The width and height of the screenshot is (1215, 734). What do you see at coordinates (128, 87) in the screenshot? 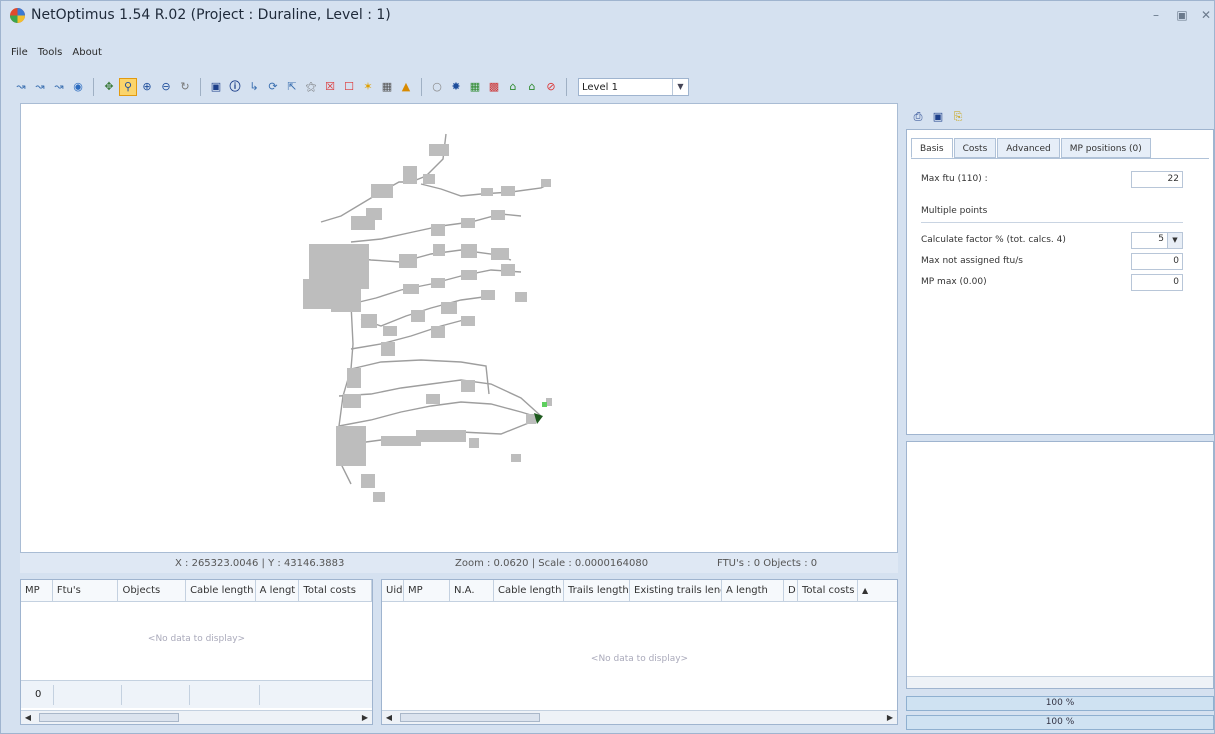
I see `zoom-window-icon: ⚲` at bounding box center [128, 87].